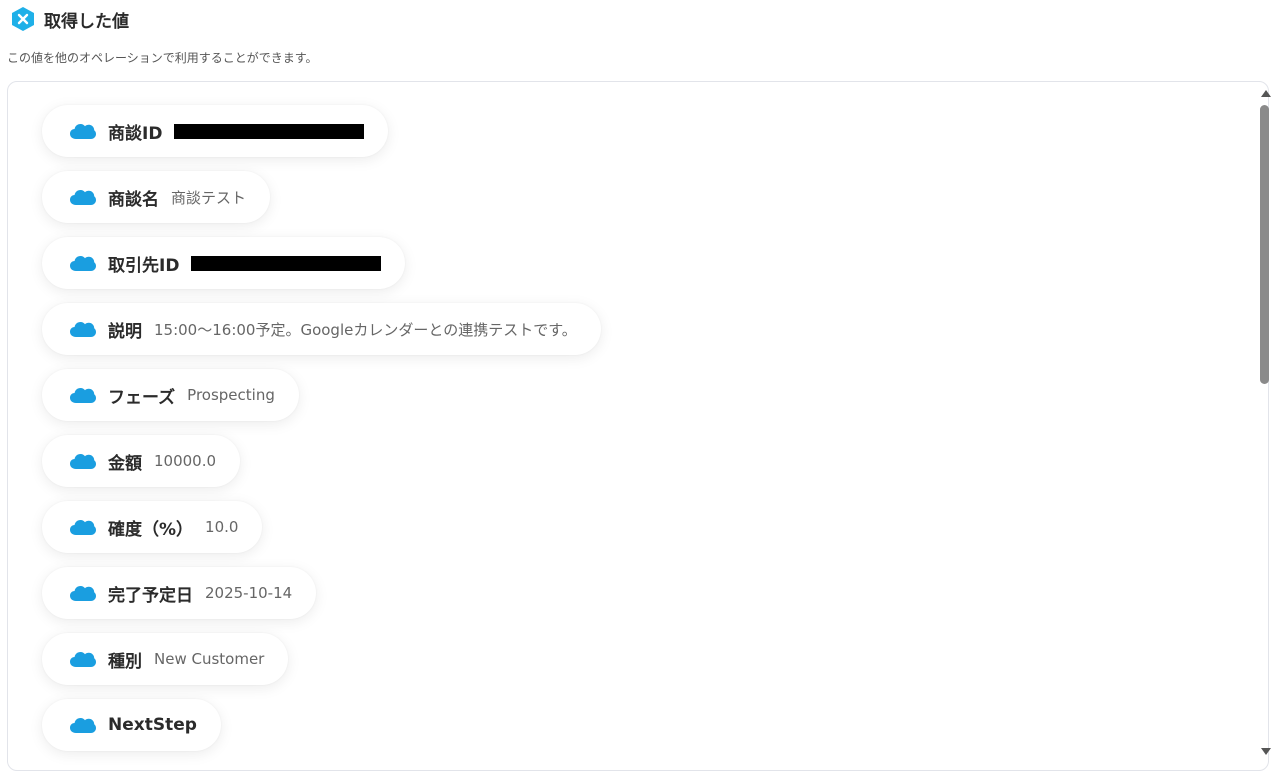  I want to click on field-label: 種別, so click(125, 661).